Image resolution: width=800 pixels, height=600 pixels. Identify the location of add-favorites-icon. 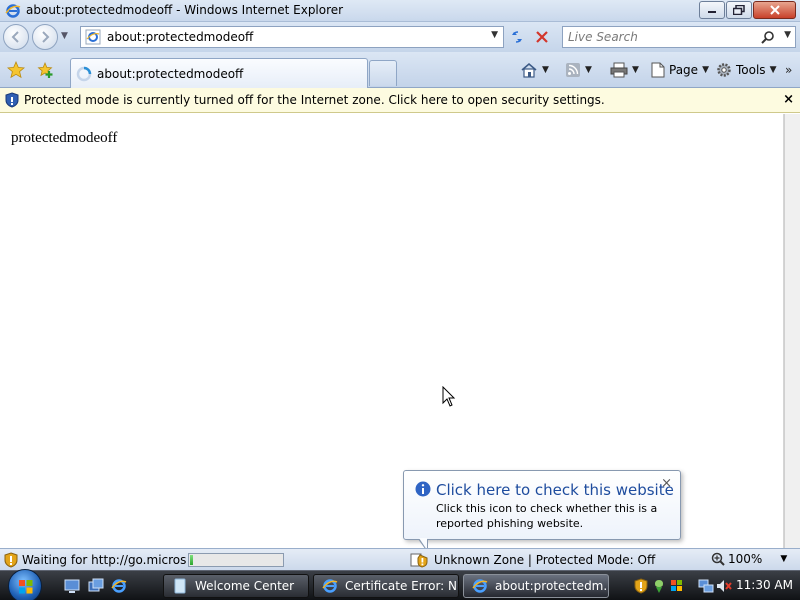
(45, 70).